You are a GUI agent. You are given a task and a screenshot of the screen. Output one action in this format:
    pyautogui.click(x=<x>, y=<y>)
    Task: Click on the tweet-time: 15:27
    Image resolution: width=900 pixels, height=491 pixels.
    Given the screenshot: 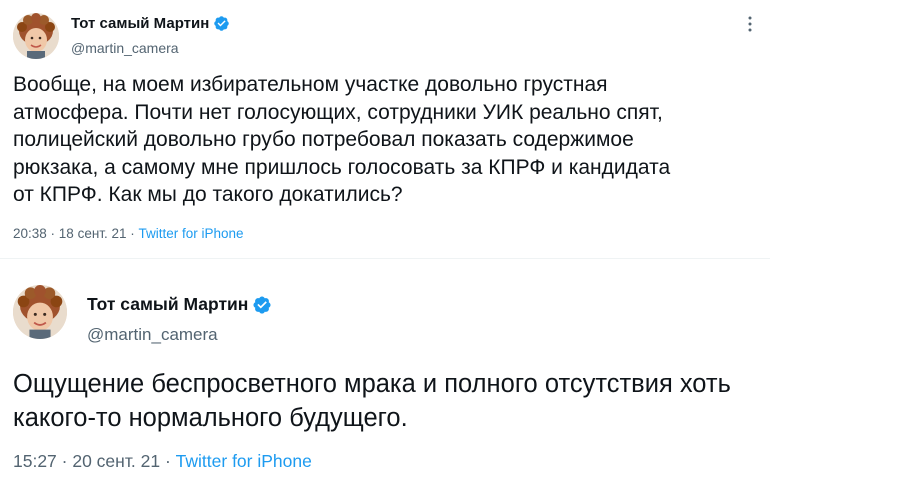 What is the action you would take?
    pyautogui.click(x=35, y=461)
    